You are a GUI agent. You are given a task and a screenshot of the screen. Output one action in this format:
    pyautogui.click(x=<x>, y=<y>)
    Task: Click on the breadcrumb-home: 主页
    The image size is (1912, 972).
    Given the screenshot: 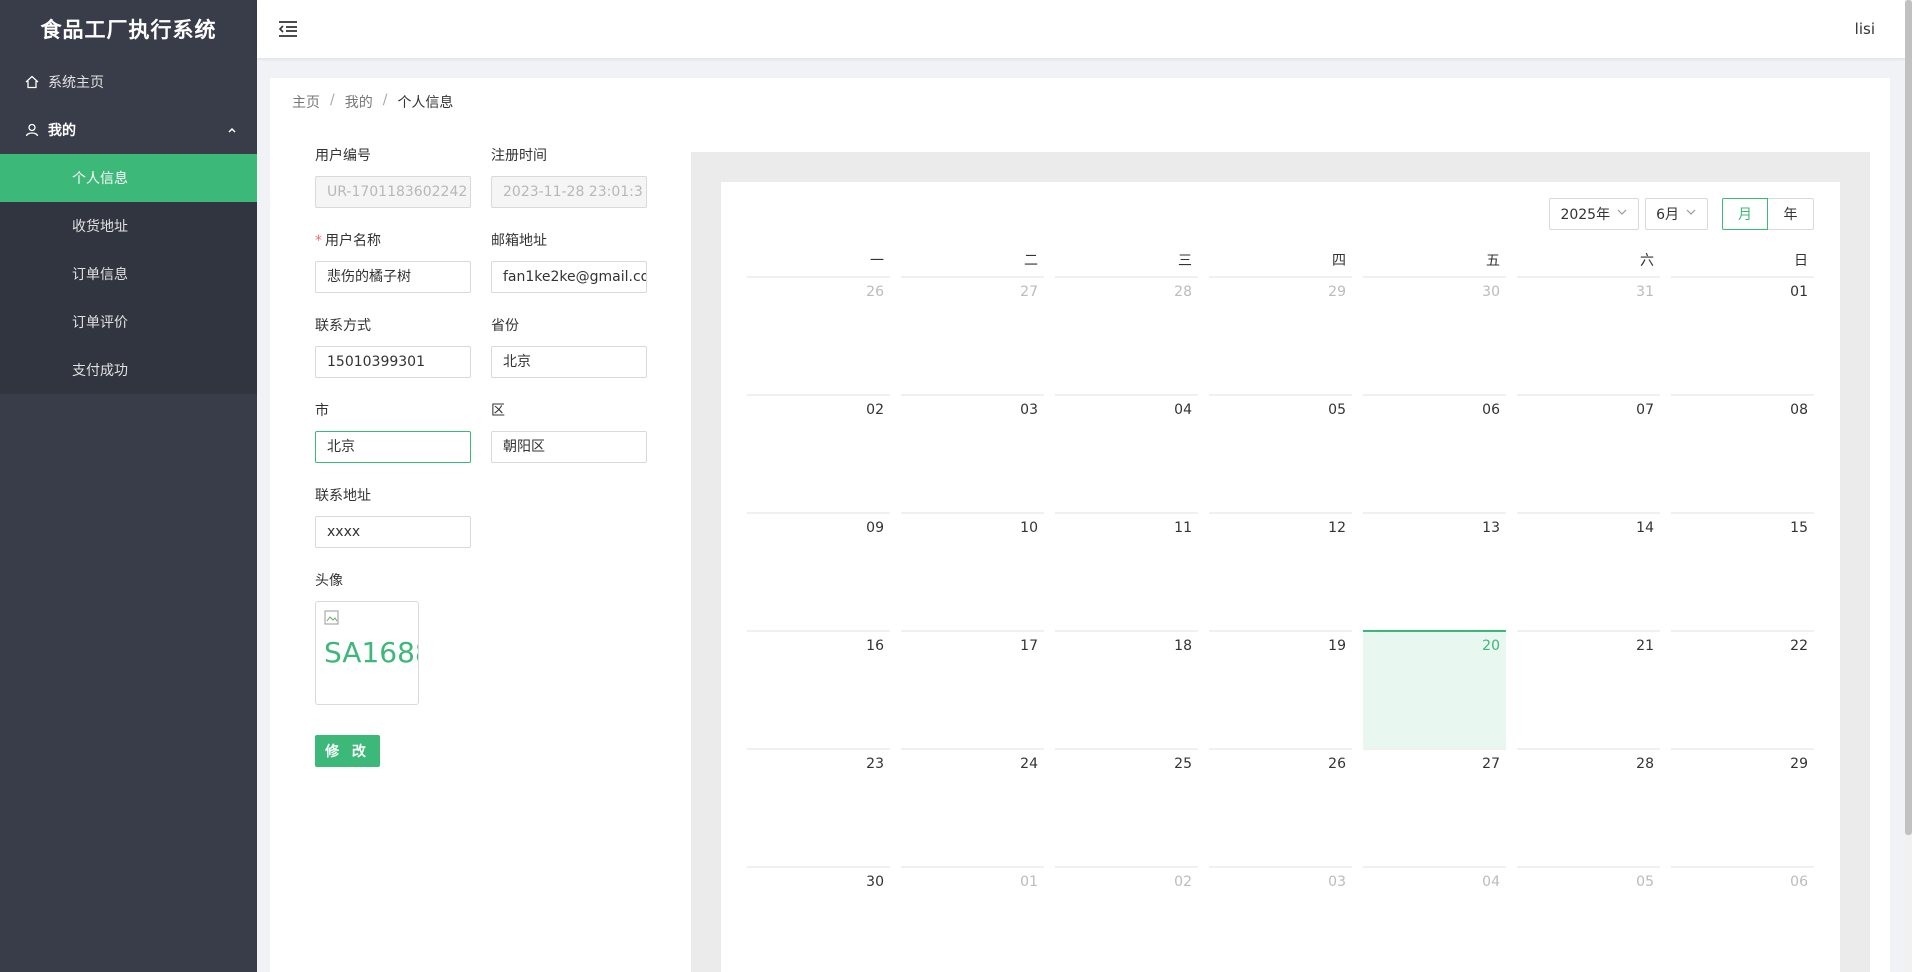 What is the action you would take?
    pyautogui.click(x=306, y=102)
    